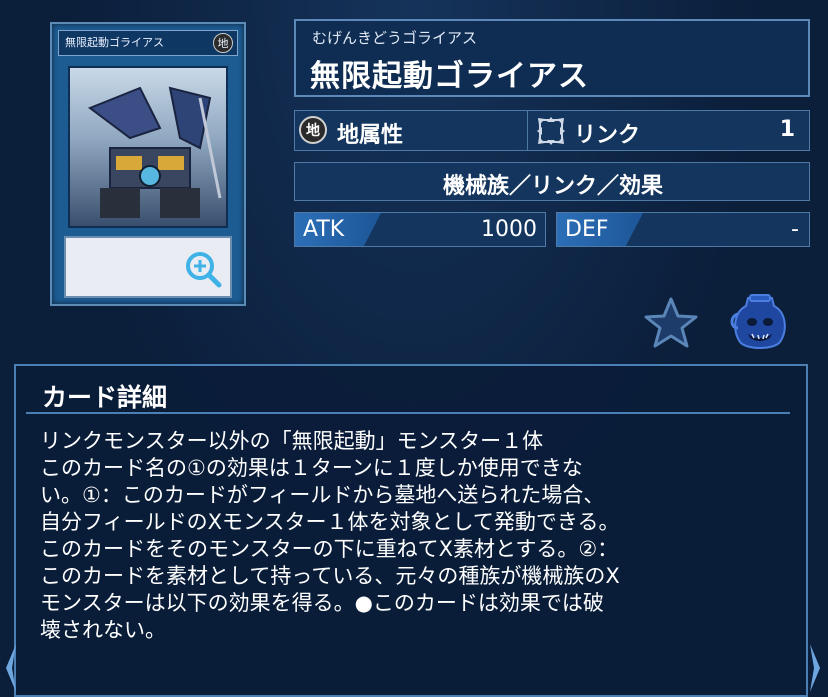  What do you see at coordinates (370, 135) in the screenshot?
I see `attribute-label: 地属性` at bounding box center [370, 135].